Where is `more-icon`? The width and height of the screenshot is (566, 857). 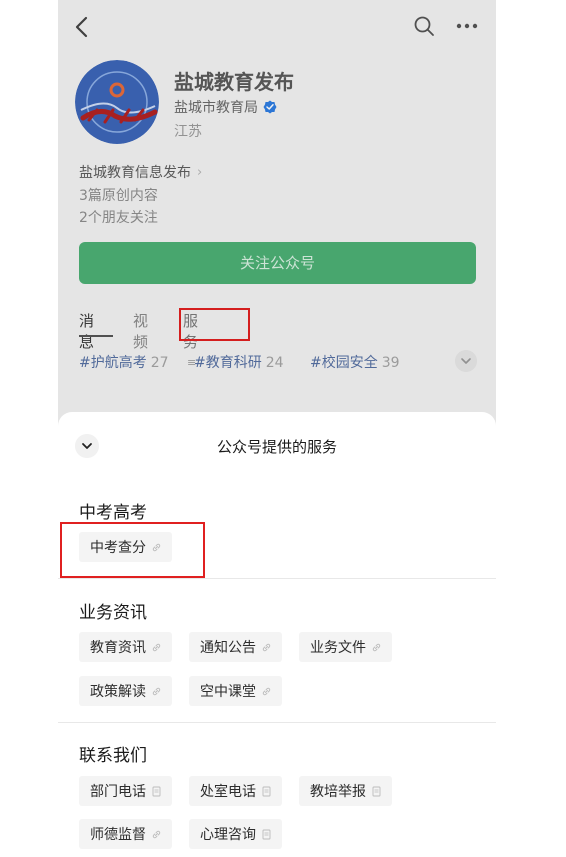
more-icon is located at coordinates (467, 26).